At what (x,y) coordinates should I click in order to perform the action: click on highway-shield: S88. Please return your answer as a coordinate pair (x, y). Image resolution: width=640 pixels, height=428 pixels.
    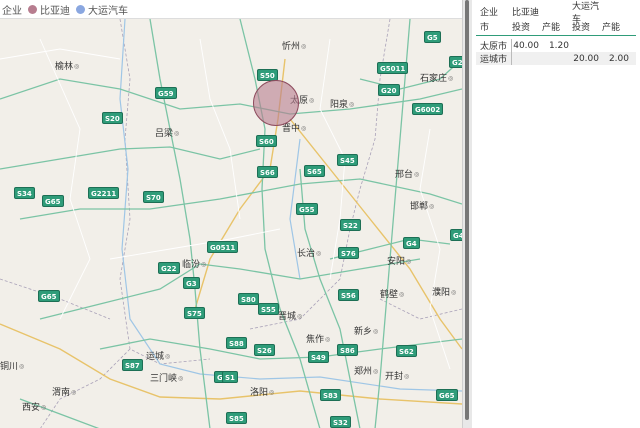
    Looking at the image, I should click on (236, 343).